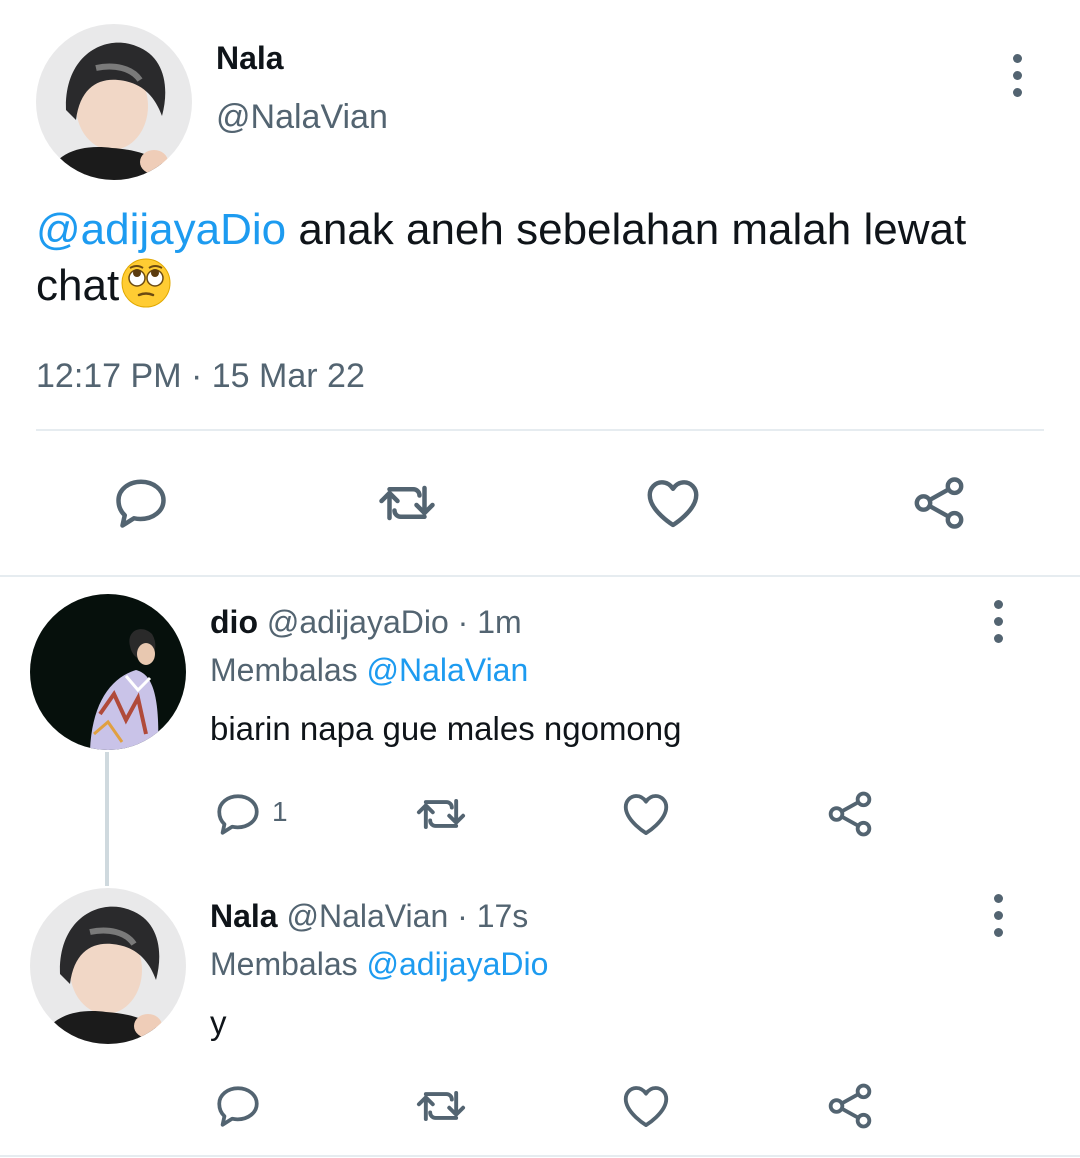  Describe the element at coordinates (540, 430) in the screenshot. I see `divider` at that location.